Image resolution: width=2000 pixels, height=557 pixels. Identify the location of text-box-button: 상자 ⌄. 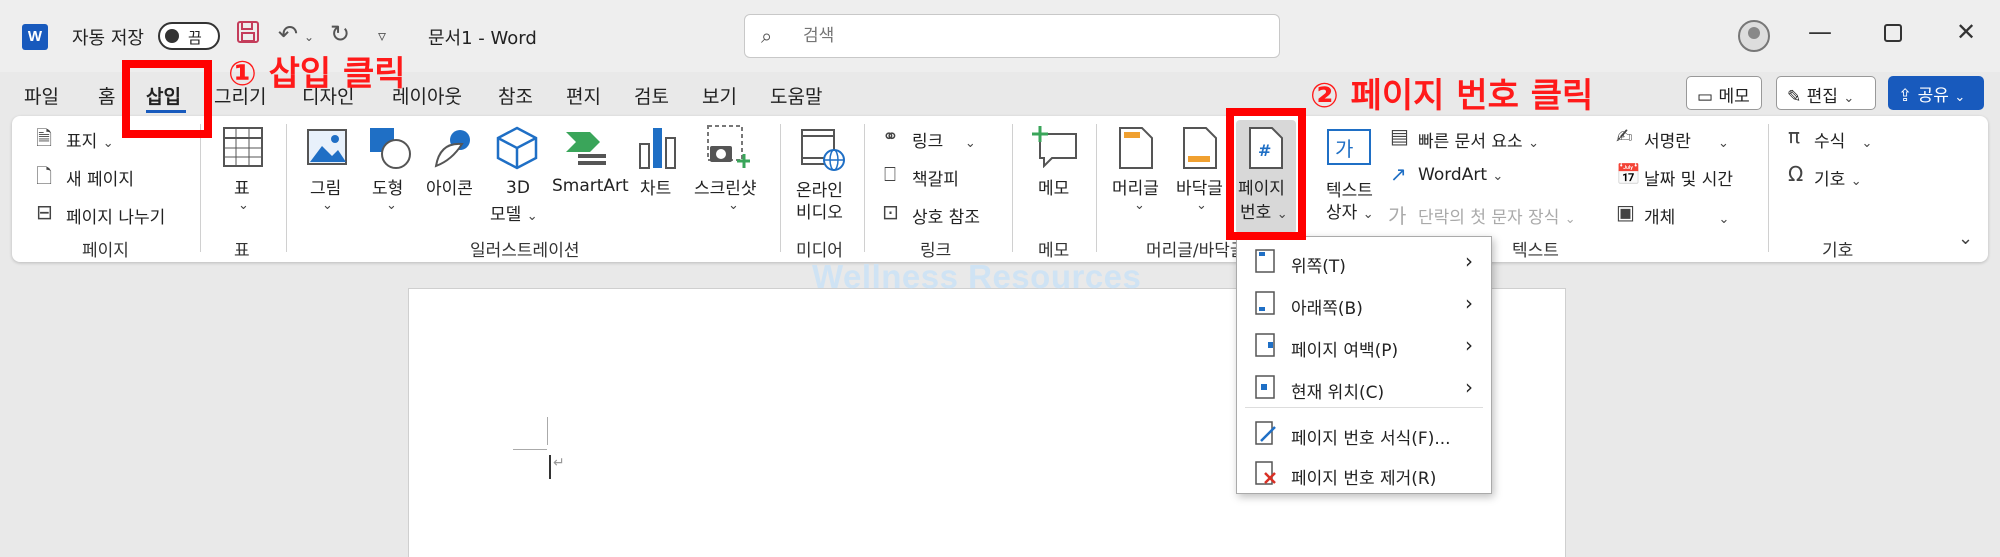
(1350, 210).